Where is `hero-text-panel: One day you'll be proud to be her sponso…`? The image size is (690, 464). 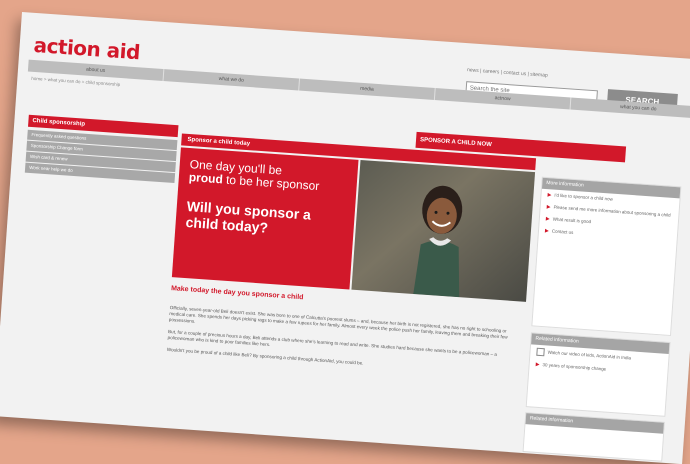
hero-text-panel: One day you'll be proud to be her sponso… is located at coordinates (265, 218).